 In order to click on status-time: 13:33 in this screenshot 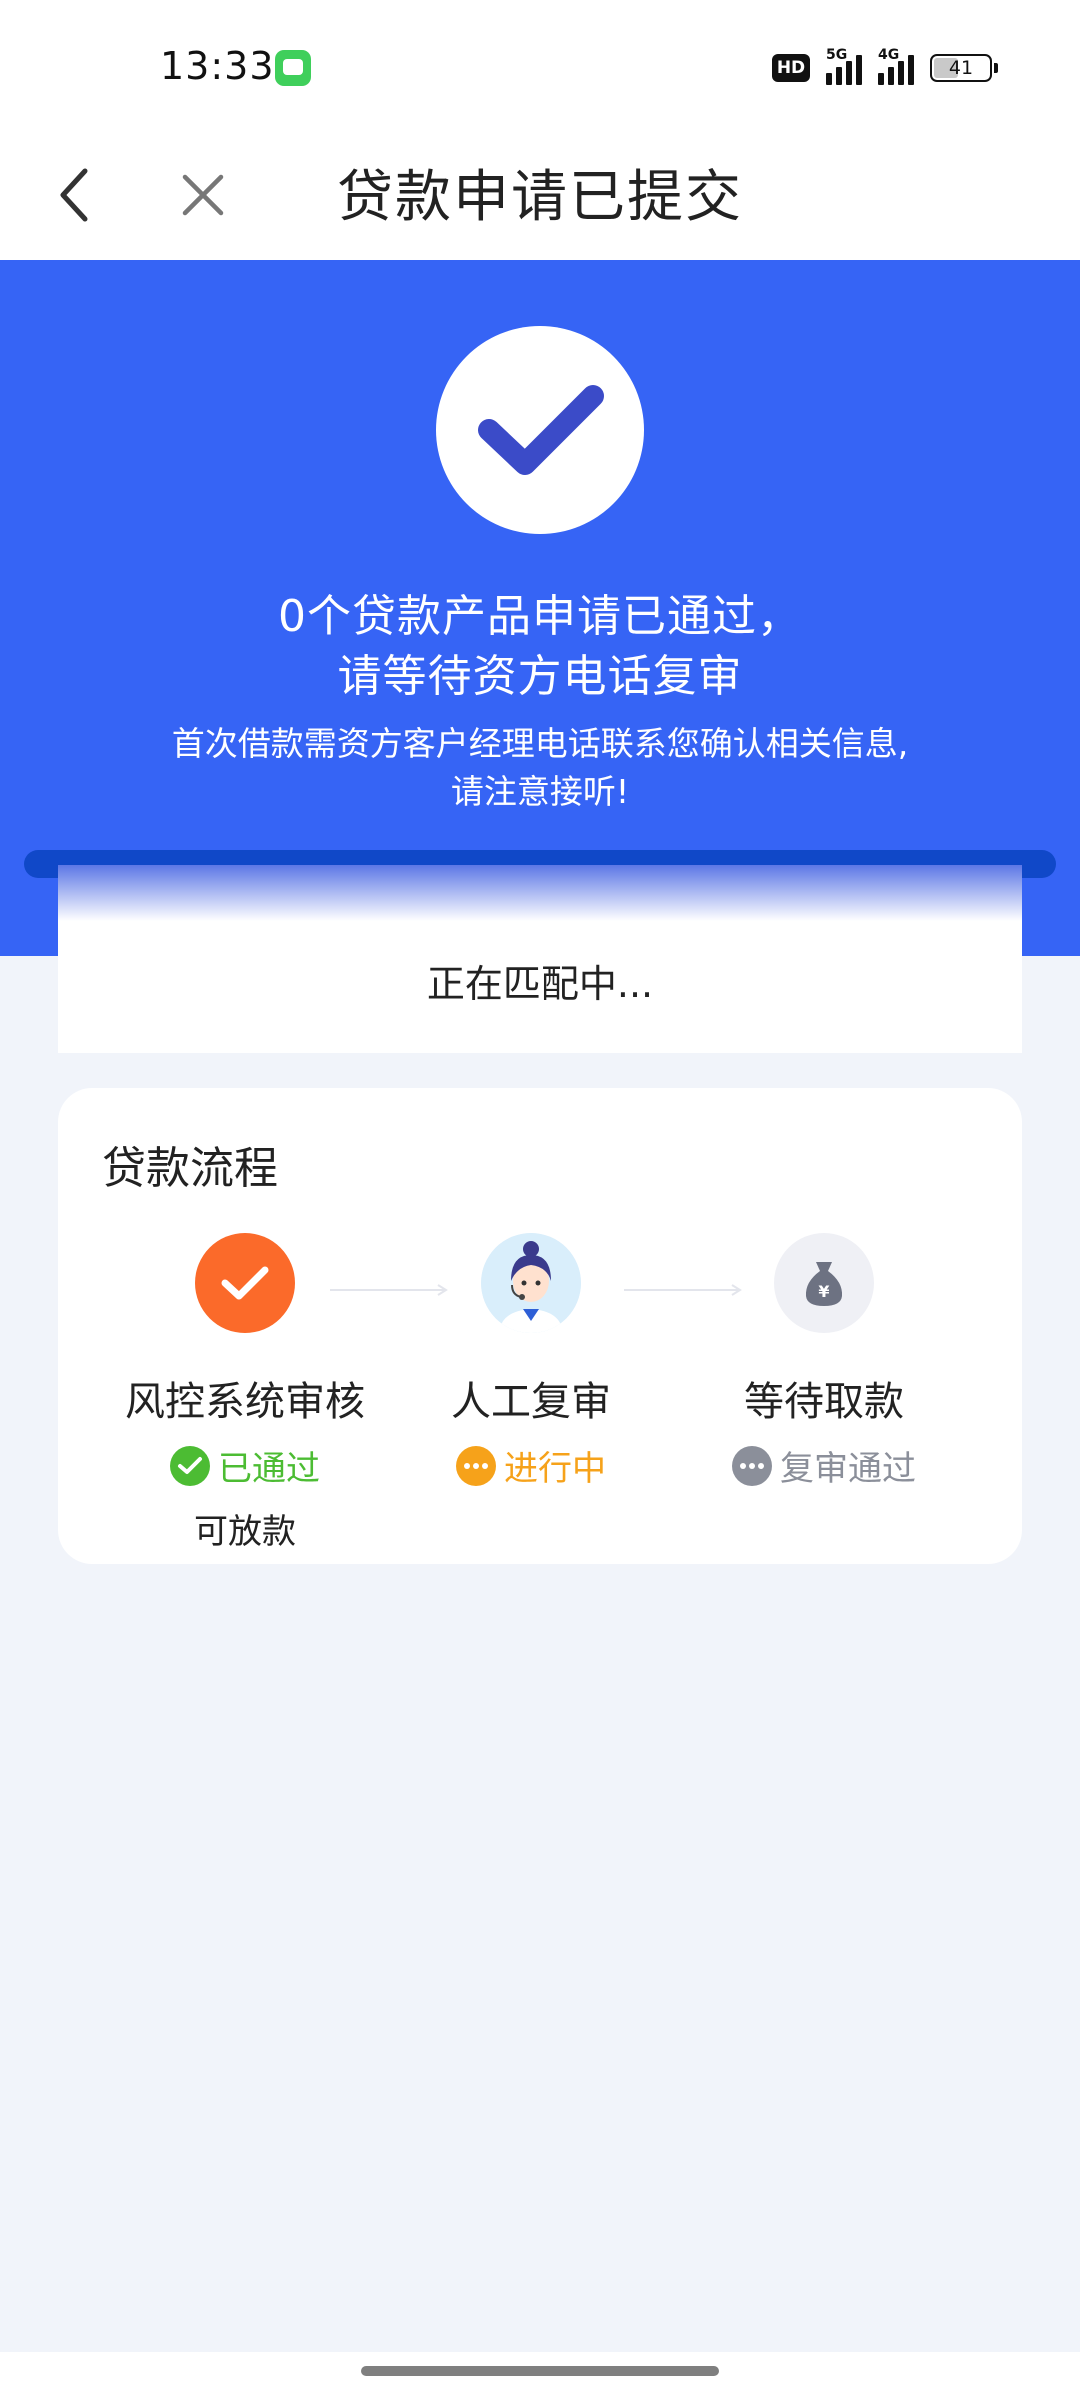, I will do `click(217, 66)`.